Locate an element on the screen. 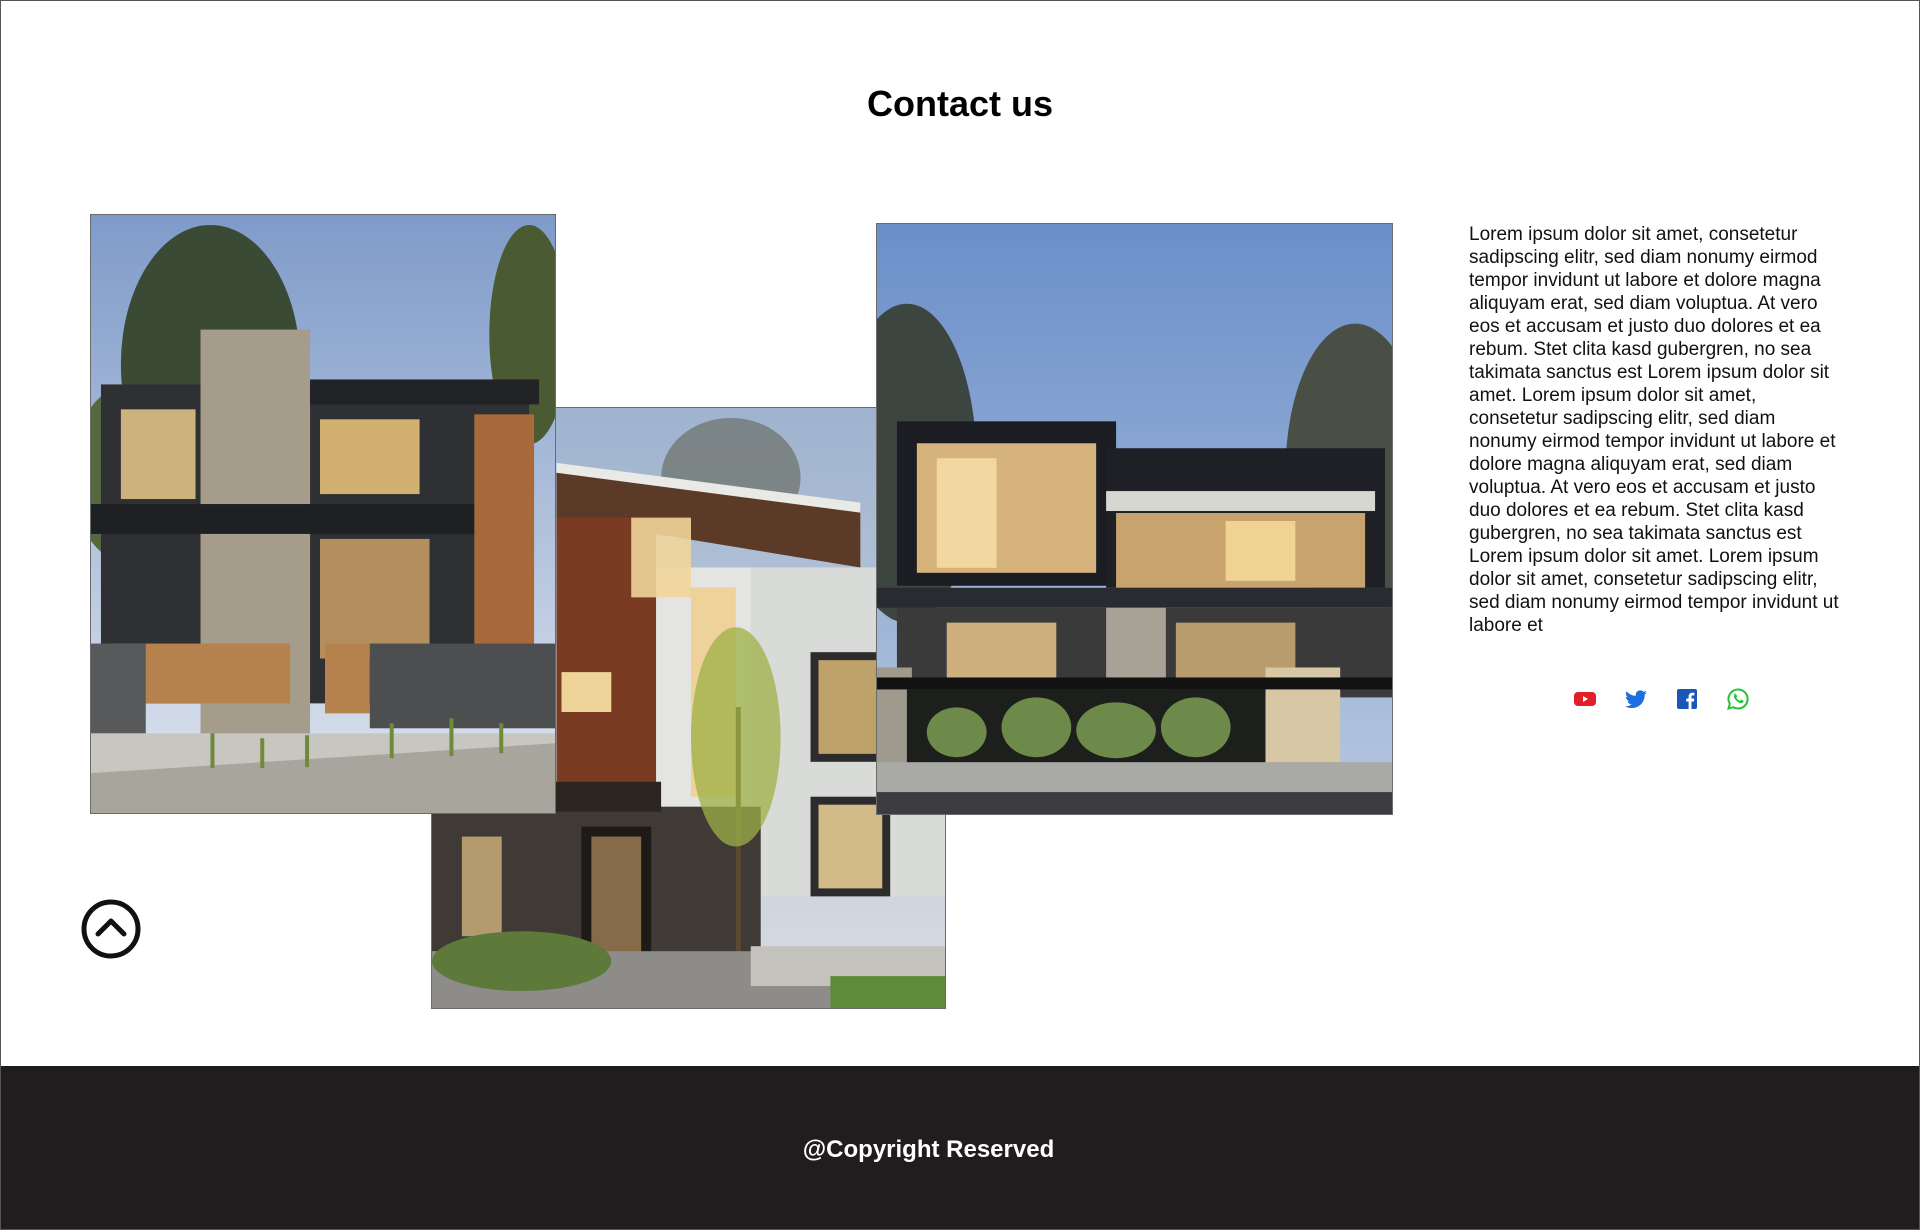 This screenshot has width=1920, height=1230. twitter-icon is located at coordinates (1636, 699).